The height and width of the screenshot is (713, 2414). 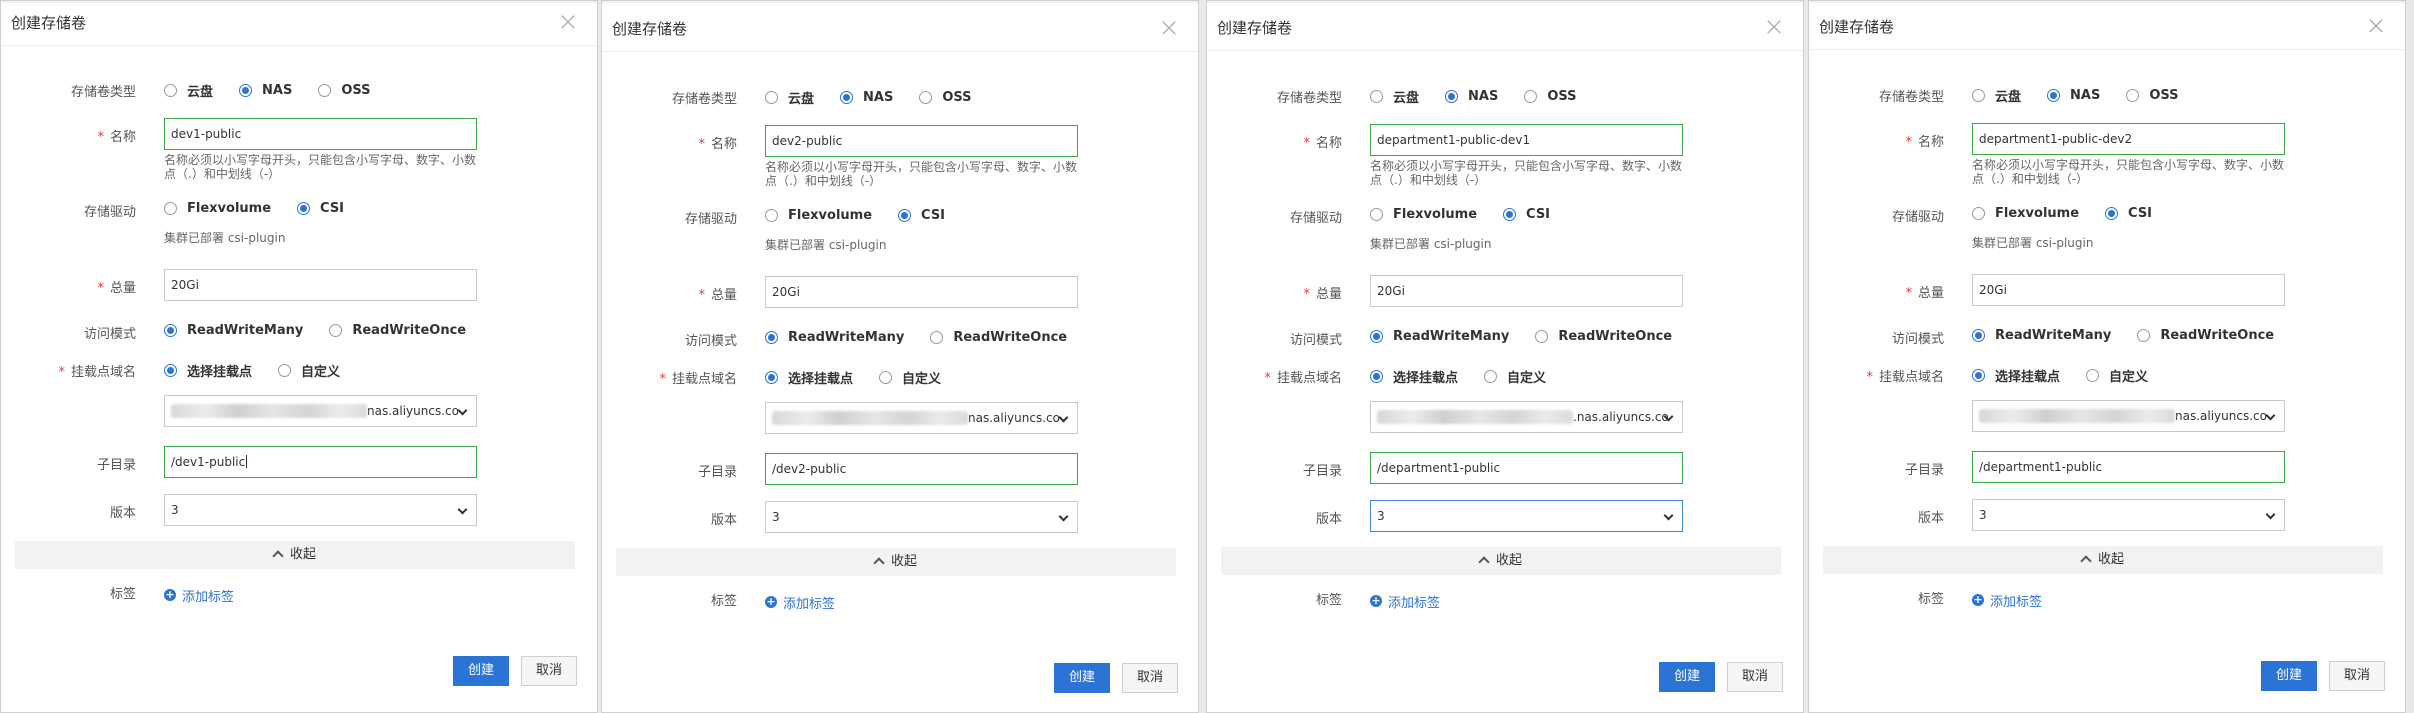 I want to click on name-input: department1-public-dev1, so click(x=1526, y=140).